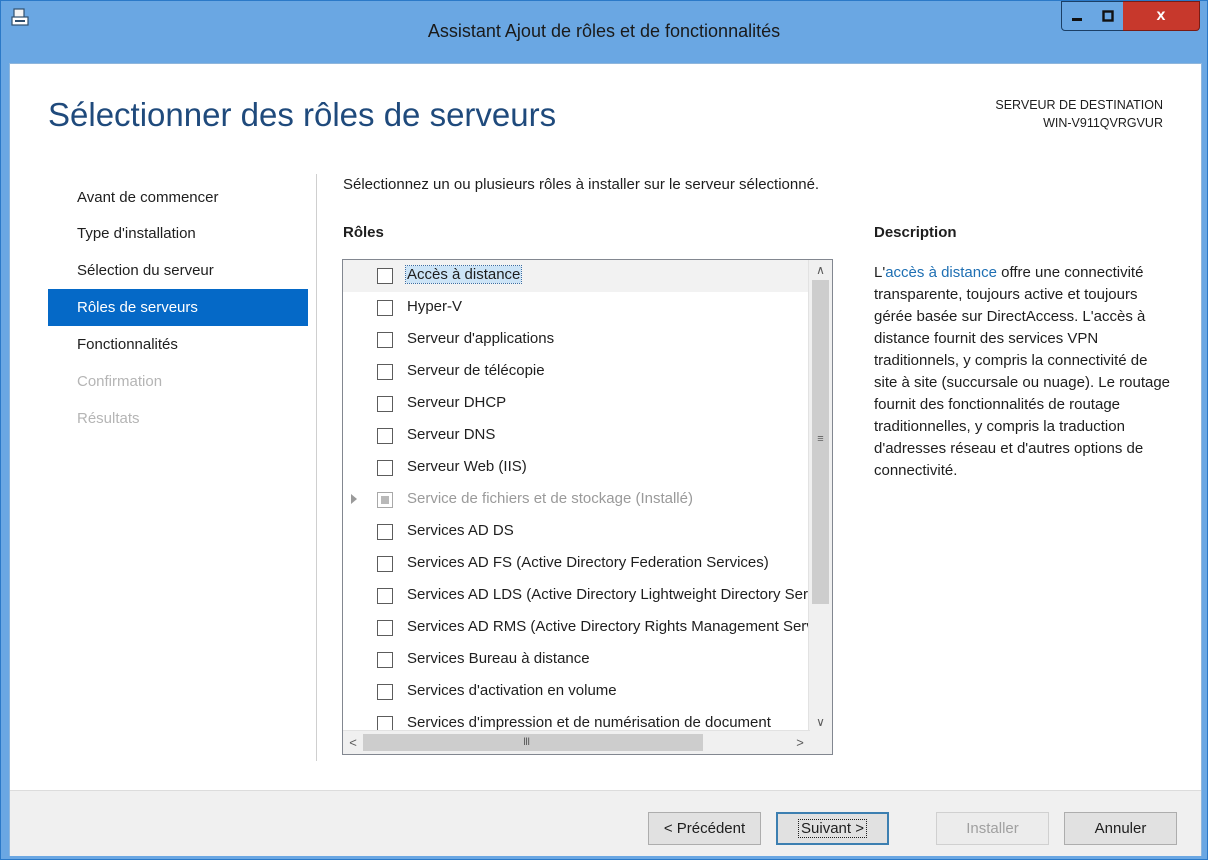  What do you see at coordinates (526, 742) in the screenshot?
I see `scroll-grip-icon: III` at bounding box center [526, 742].